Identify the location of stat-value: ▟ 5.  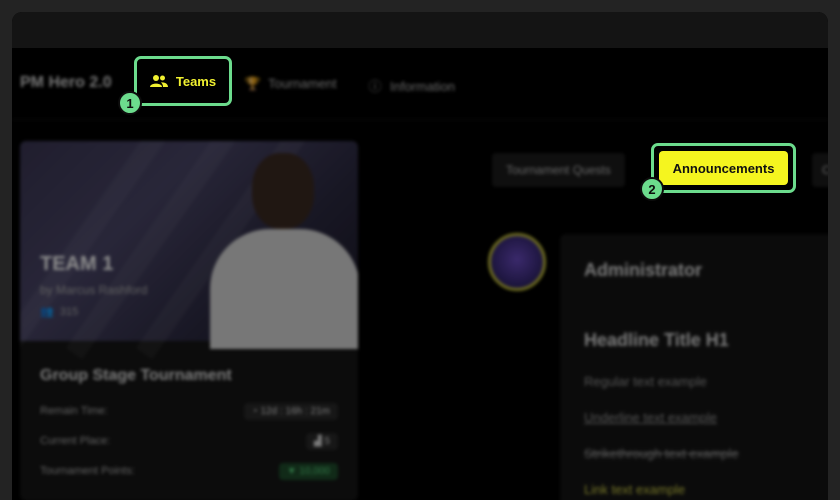
(321, 441).